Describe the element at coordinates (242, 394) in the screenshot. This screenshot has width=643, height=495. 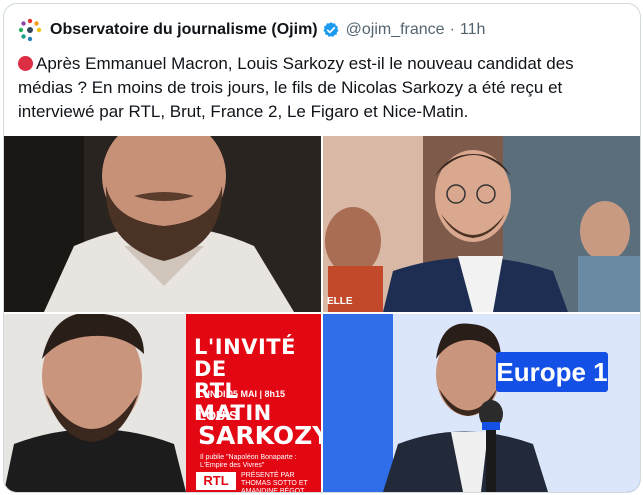
I see `rtl-date: LUNDI 05 MAI | 8h15` at that location.